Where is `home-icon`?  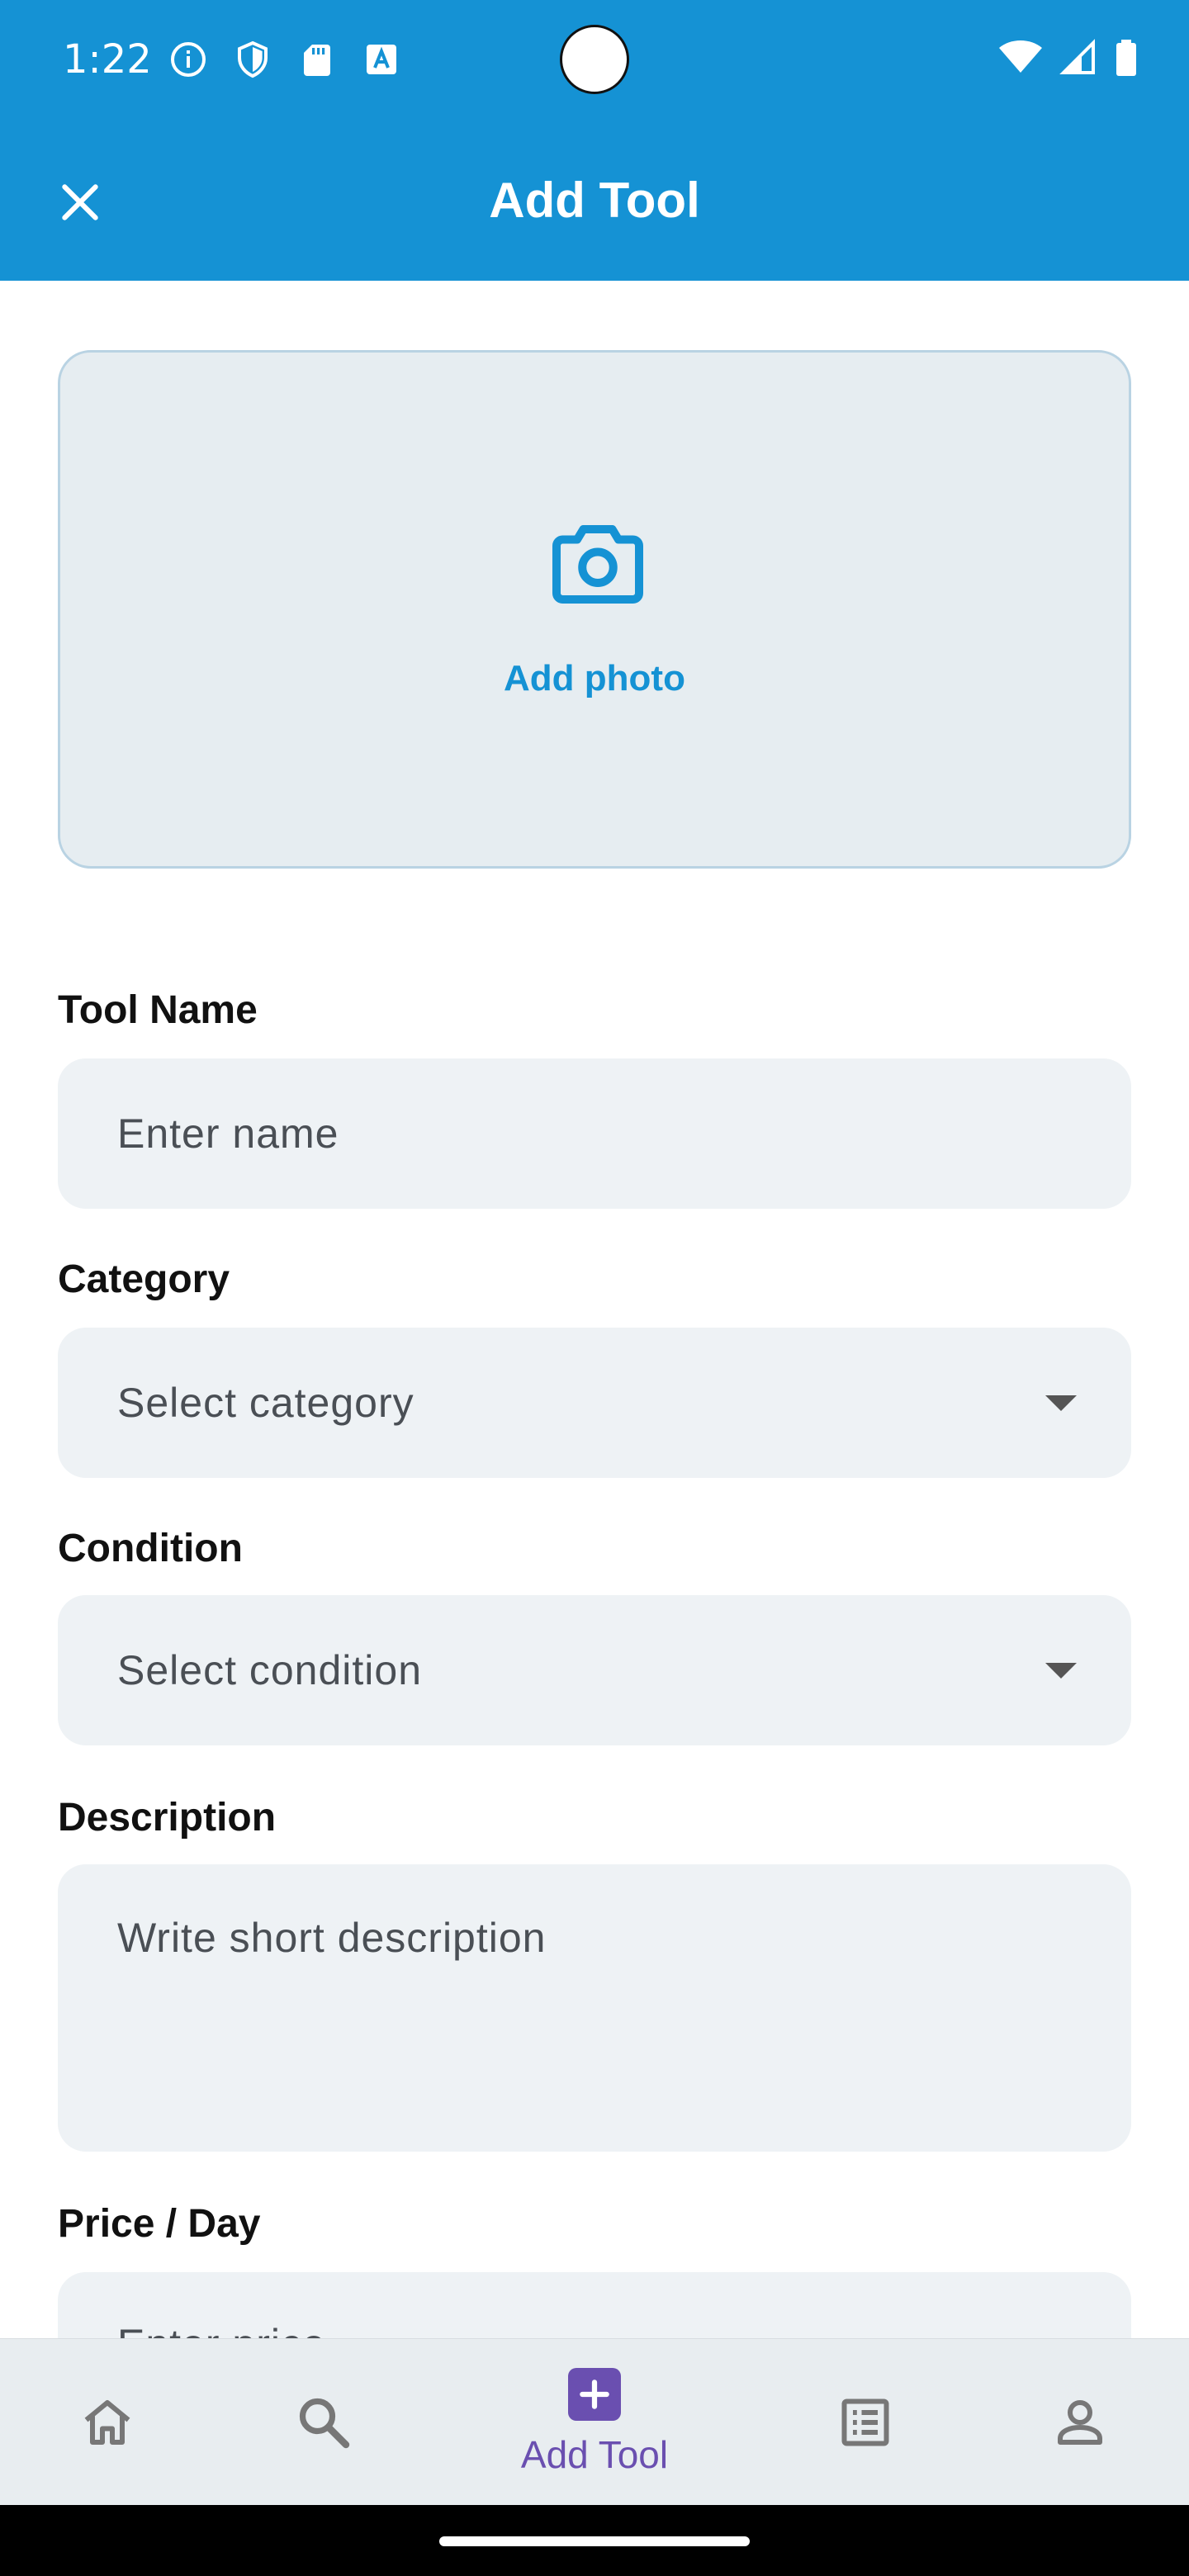
home-icon is located at coordinates (107, 2422).